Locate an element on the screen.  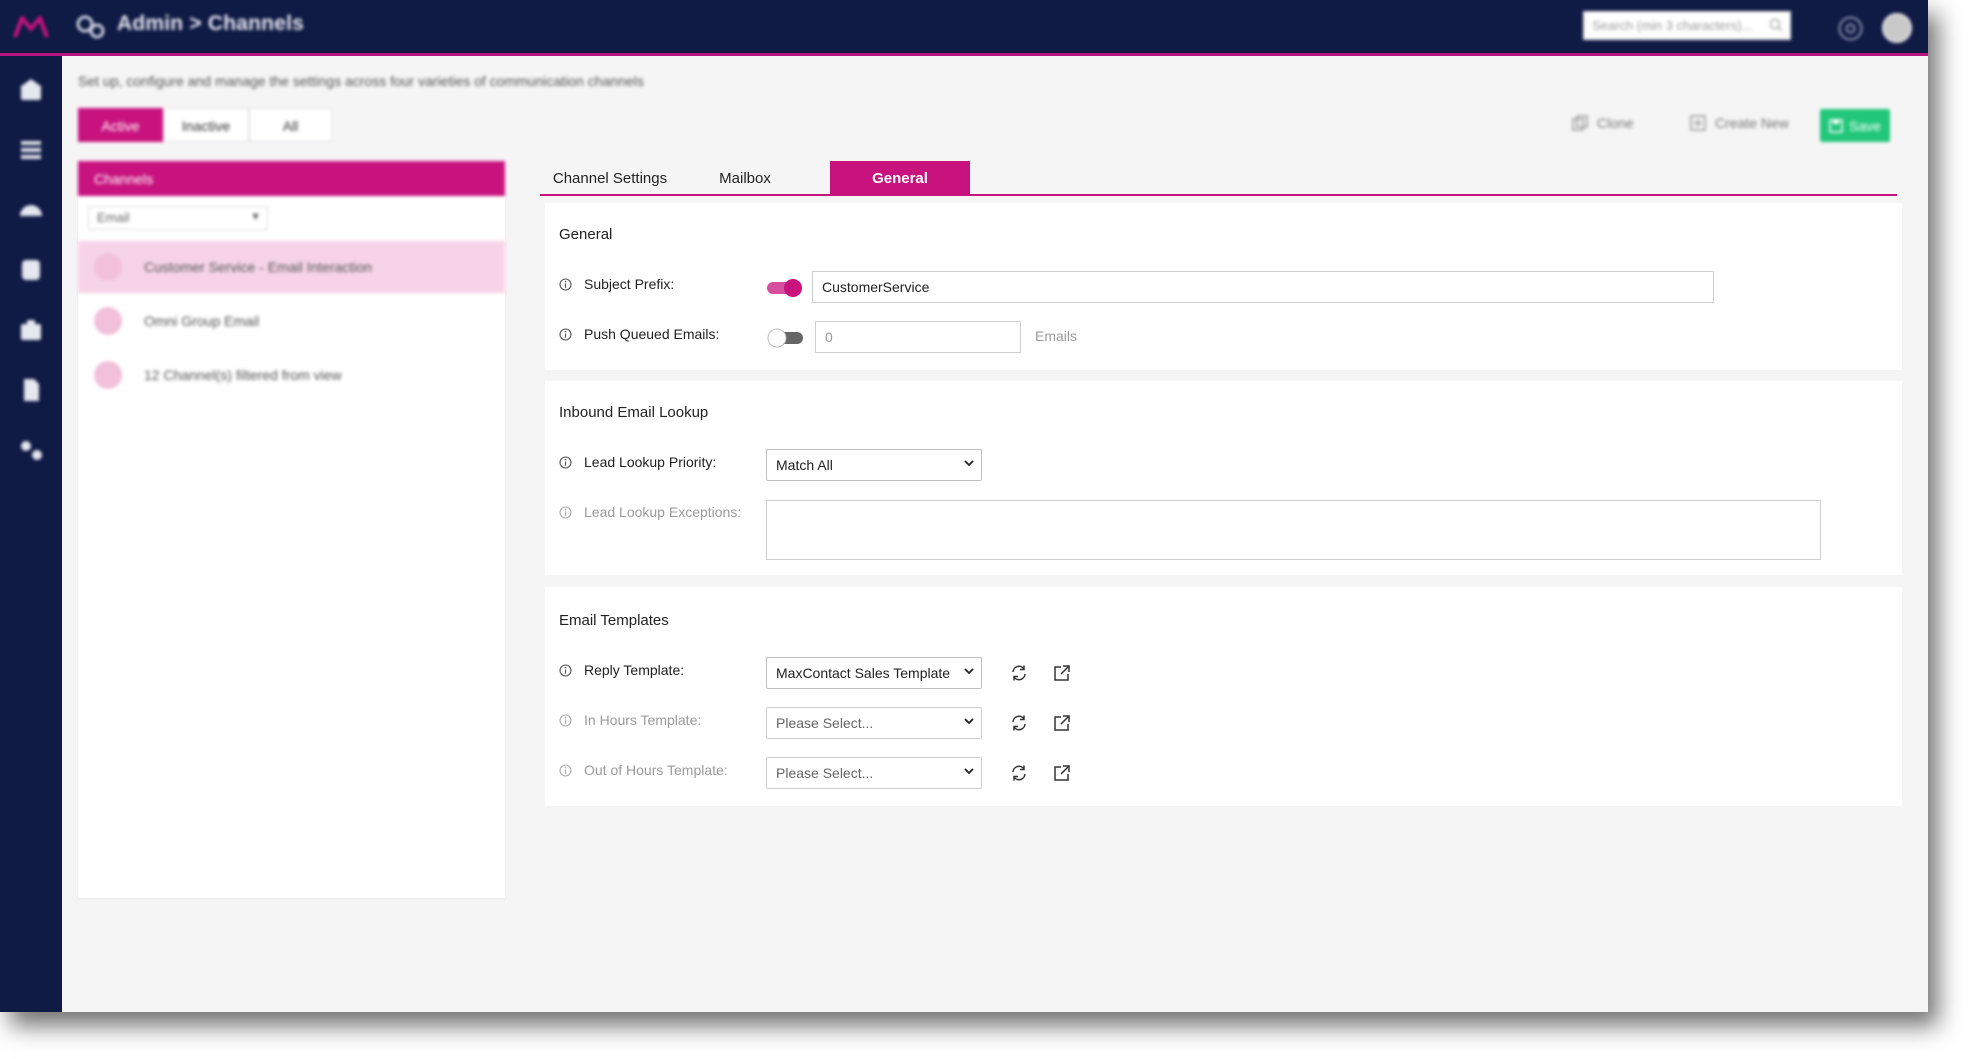
lead-lookup-priority-row: Lead Lookup Priority: is located at coordinates (637, 462).